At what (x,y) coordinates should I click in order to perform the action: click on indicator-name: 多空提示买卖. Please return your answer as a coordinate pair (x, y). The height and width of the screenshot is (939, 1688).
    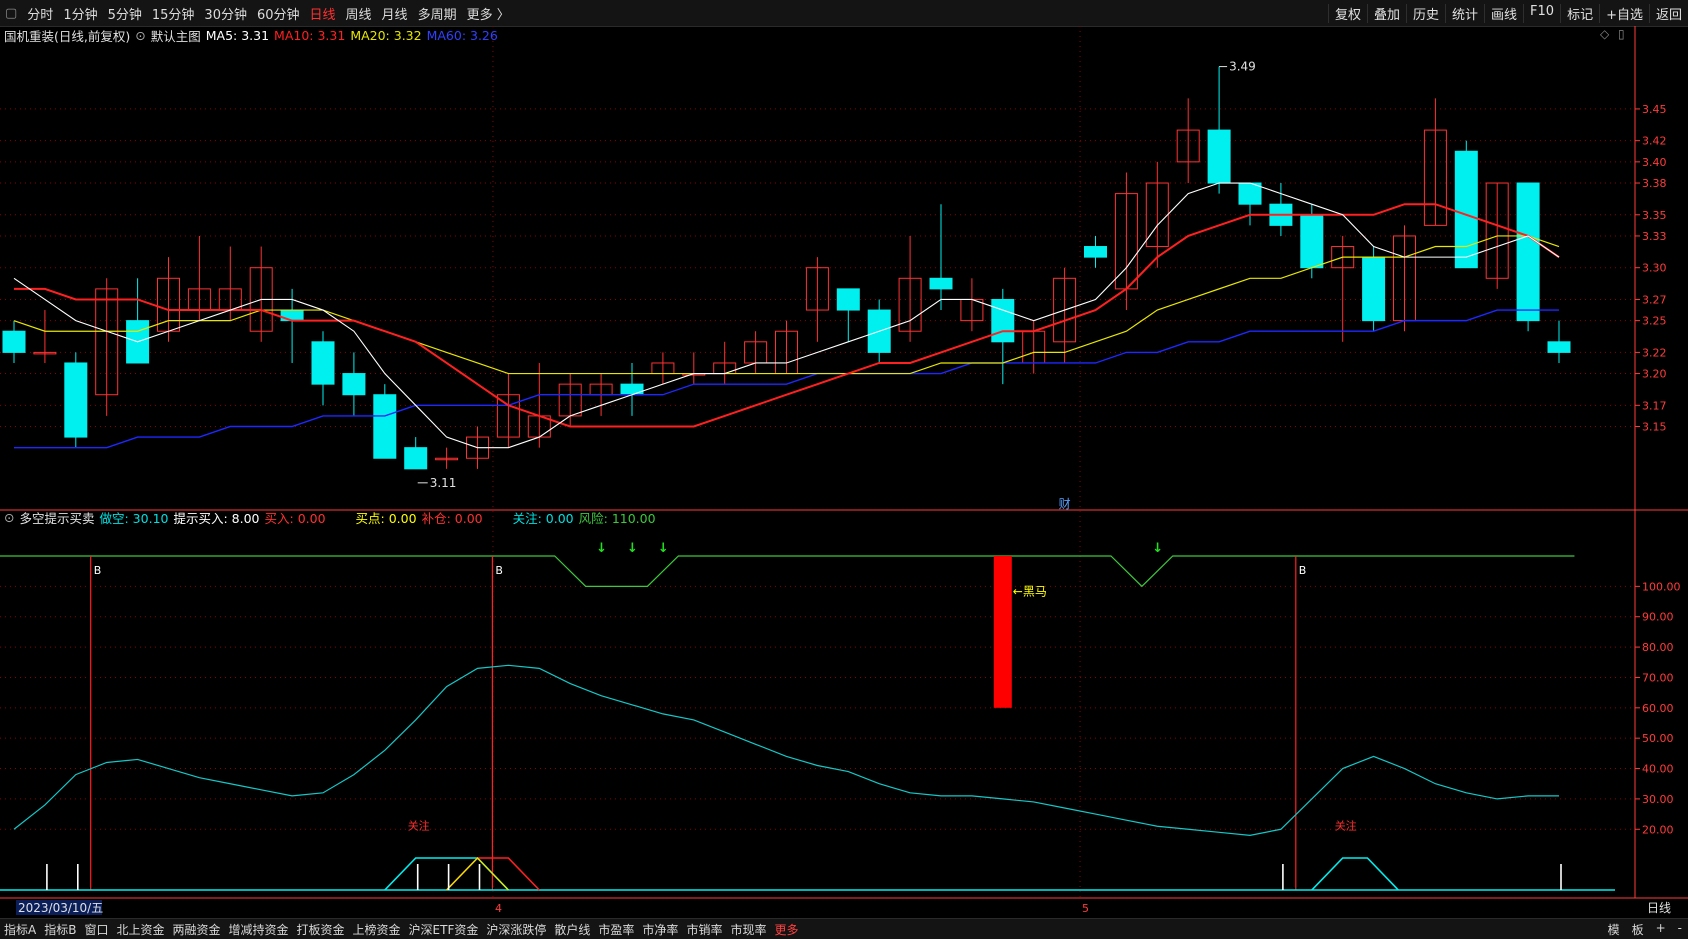
    Looking at the image, I should click on (56, 517).